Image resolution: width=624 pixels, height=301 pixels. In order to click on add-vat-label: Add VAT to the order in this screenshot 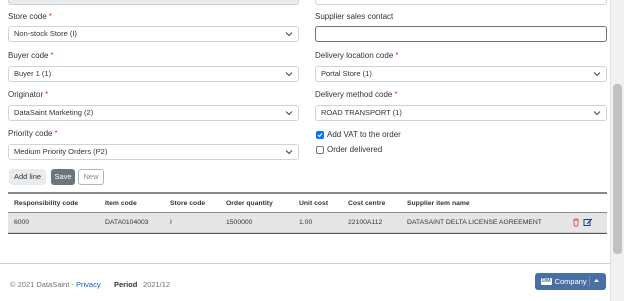, I will do `click(364, 134)`.